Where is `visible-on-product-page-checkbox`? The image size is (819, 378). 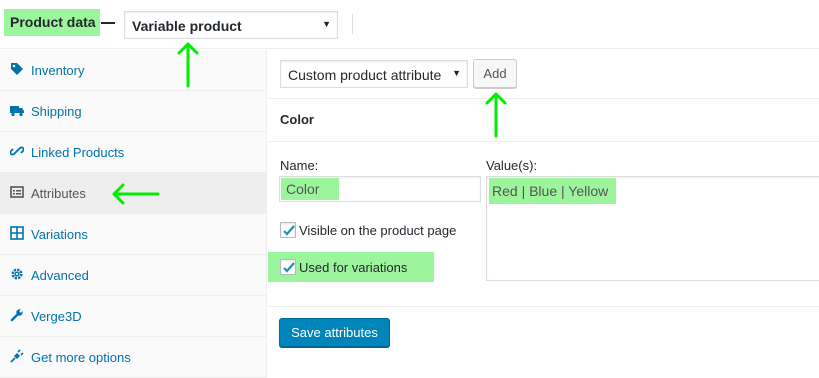
visible-on-product-page-checkbox is located at coordinates (288, 230).